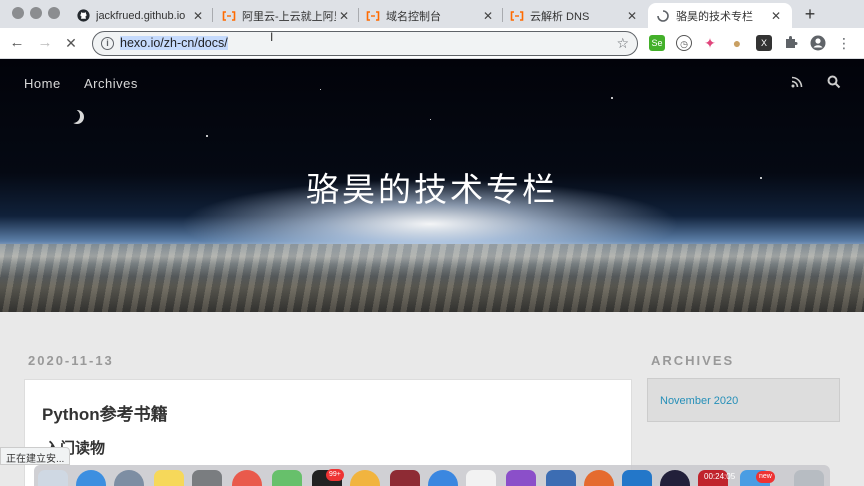  I want to click on chrome-icon, so click(443, 478).